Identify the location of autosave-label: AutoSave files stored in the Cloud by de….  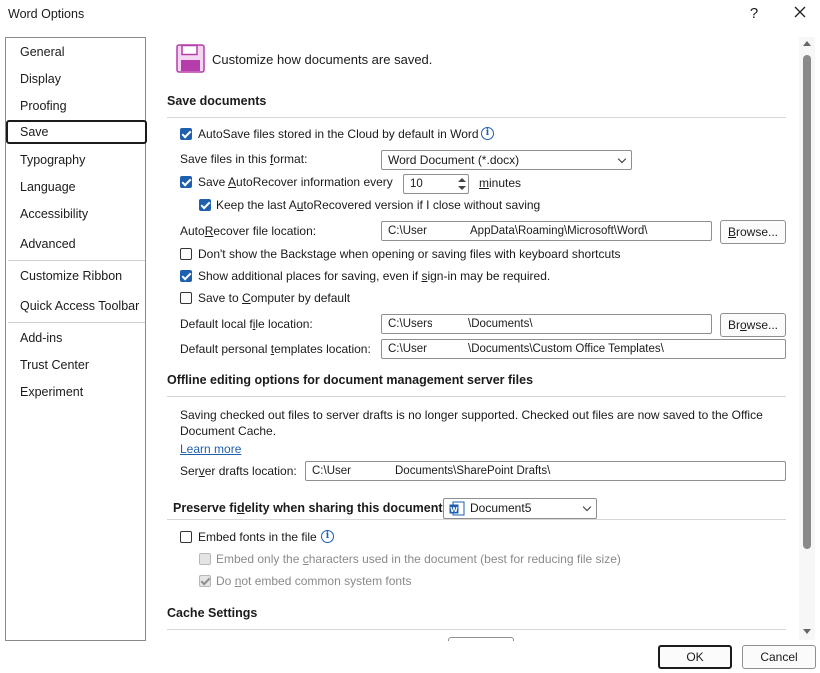
(338, 134).